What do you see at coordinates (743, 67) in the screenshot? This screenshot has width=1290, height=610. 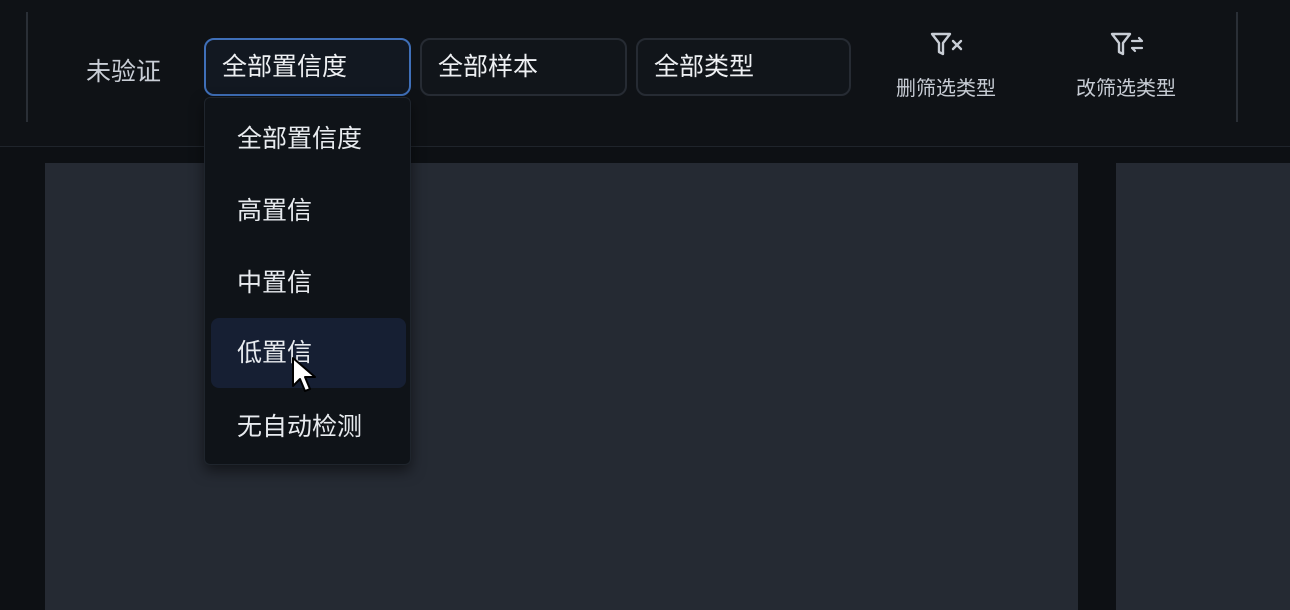 I see `type-select: 全部类型` at bounding box center [743, 67].